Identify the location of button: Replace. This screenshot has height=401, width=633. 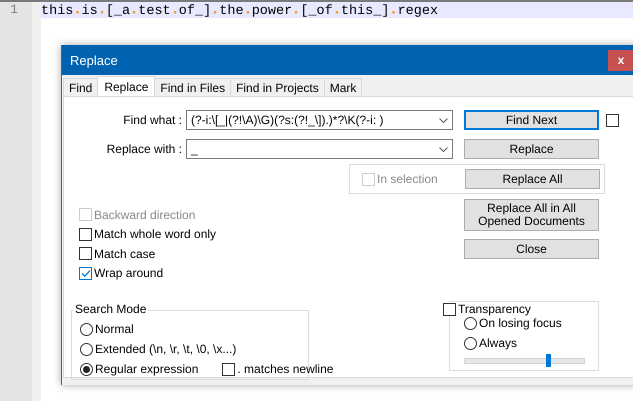
(531, 149).